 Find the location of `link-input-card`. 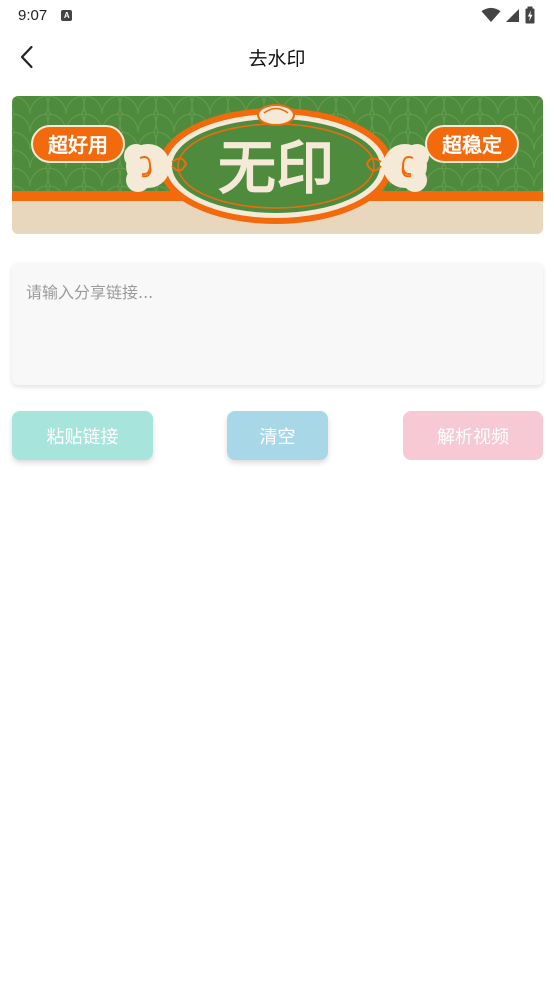

link-input-card is located at coordinates (277, 324).